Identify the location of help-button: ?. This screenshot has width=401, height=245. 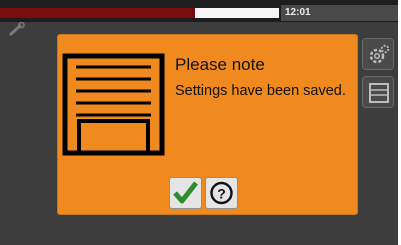
(221, 193).